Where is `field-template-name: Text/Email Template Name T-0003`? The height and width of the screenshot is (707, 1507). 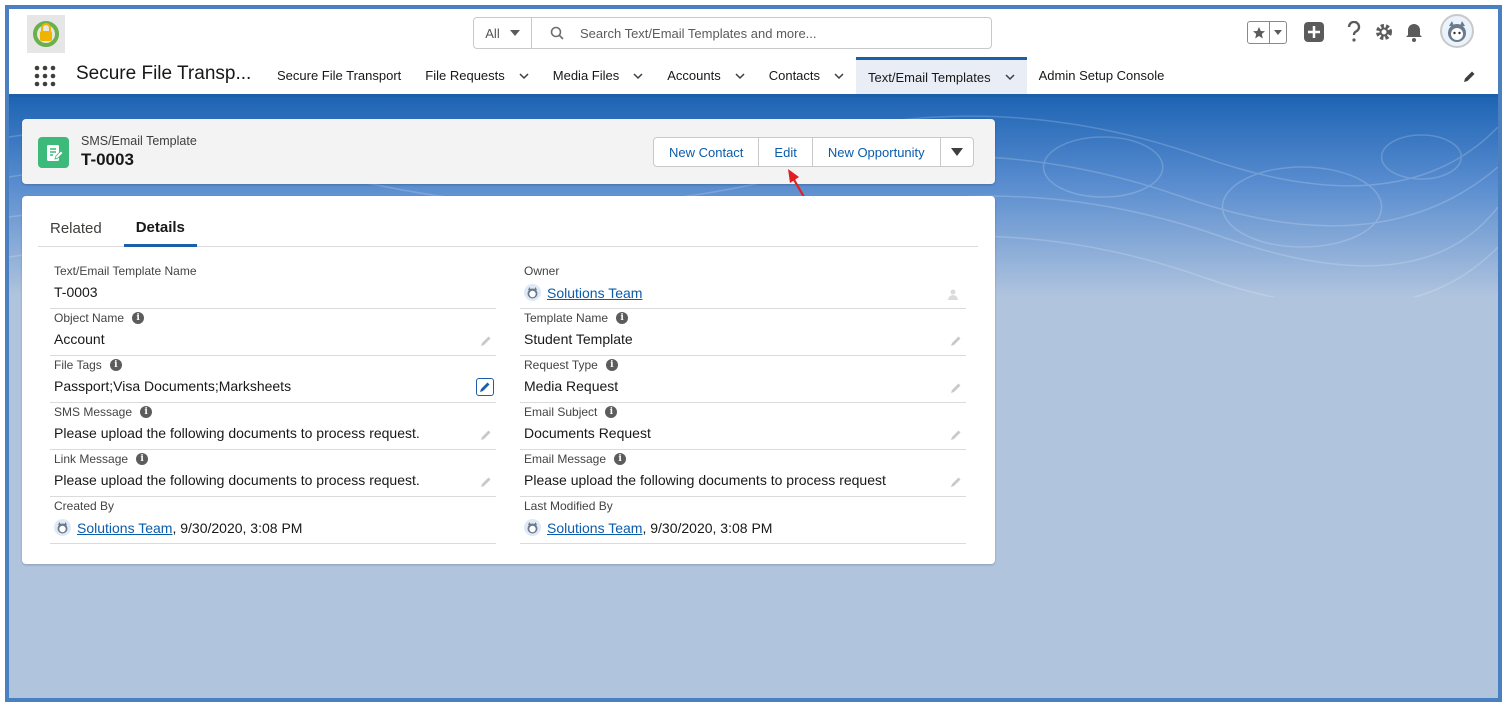 field-template-name: Text/Email Template Name T-0003 is located at coordinates (273, 285).